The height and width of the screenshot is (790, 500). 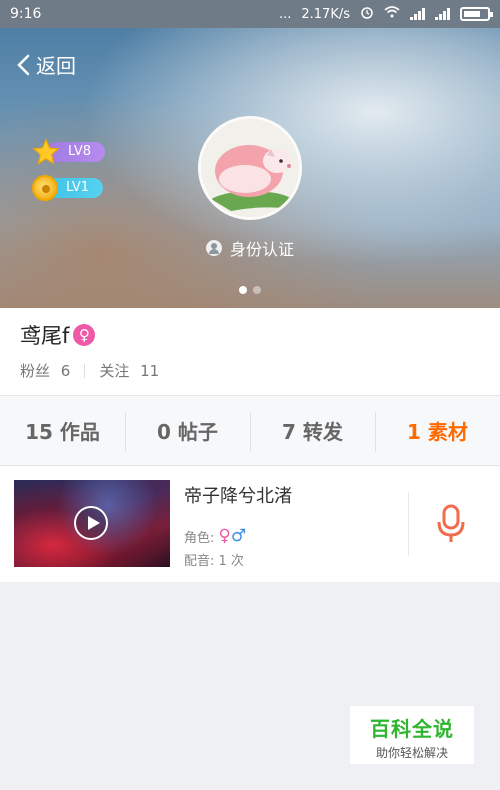 I want to click on network-speed: 2.17K/s, so click(x=325, y=14).